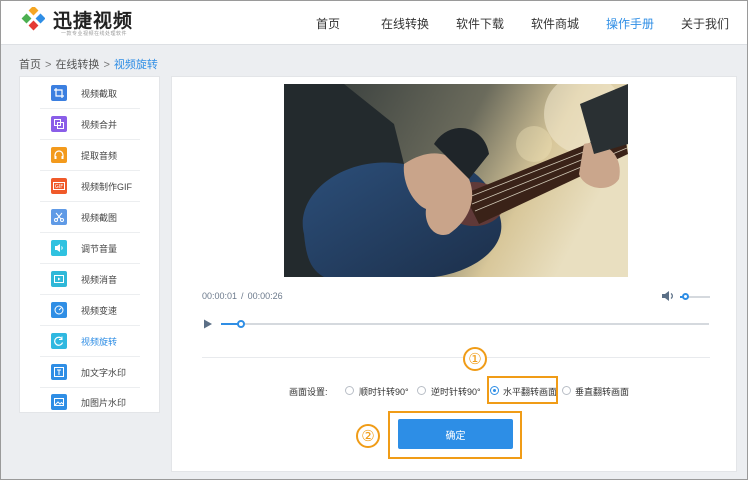 Image resolution: width=748 pixels, height=480 pixels. What do you see at coordinates (421, 390) in the screenshot?
I see `radio-rotate-counterclockwise` at bounding box center [421, 390].